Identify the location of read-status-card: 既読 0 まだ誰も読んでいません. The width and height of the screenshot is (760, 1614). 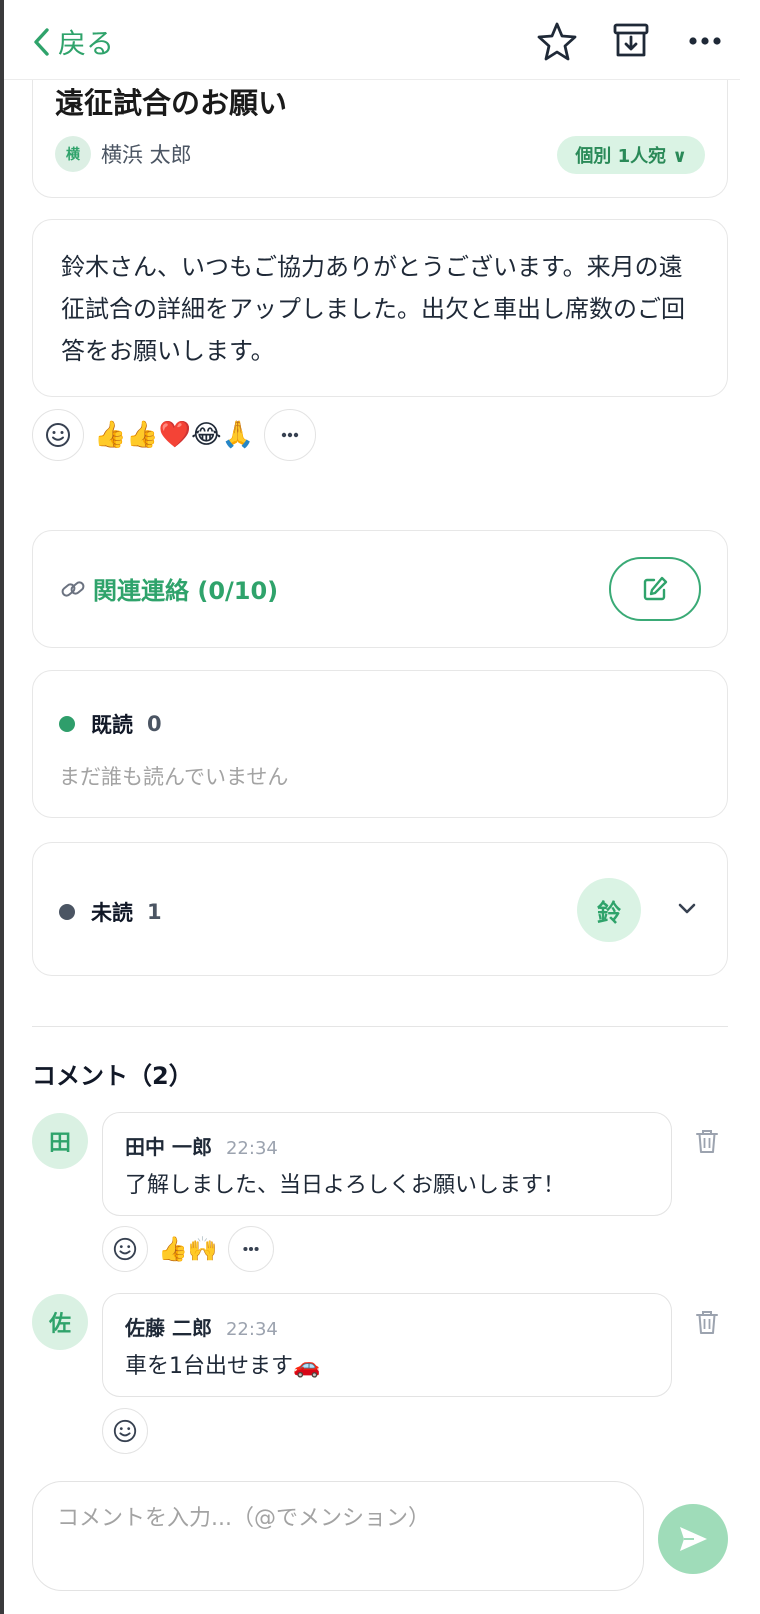
(380, 744).